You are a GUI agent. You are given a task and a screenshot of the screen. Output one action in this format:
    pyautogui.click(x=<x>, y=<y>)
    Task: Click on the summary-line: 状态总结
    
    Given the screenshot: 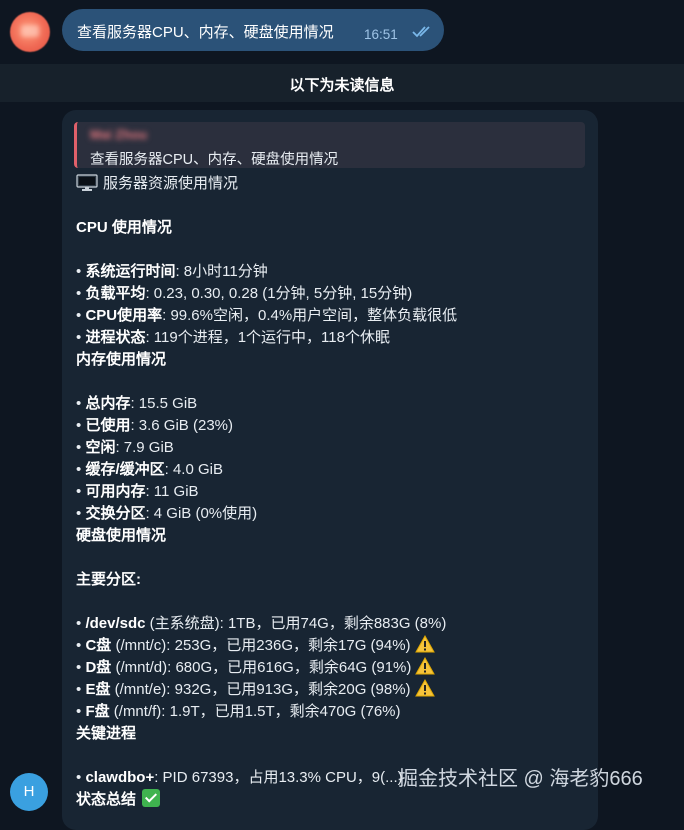 What is the action you would take?
    pyautogui.click(x=336, y=800)
    